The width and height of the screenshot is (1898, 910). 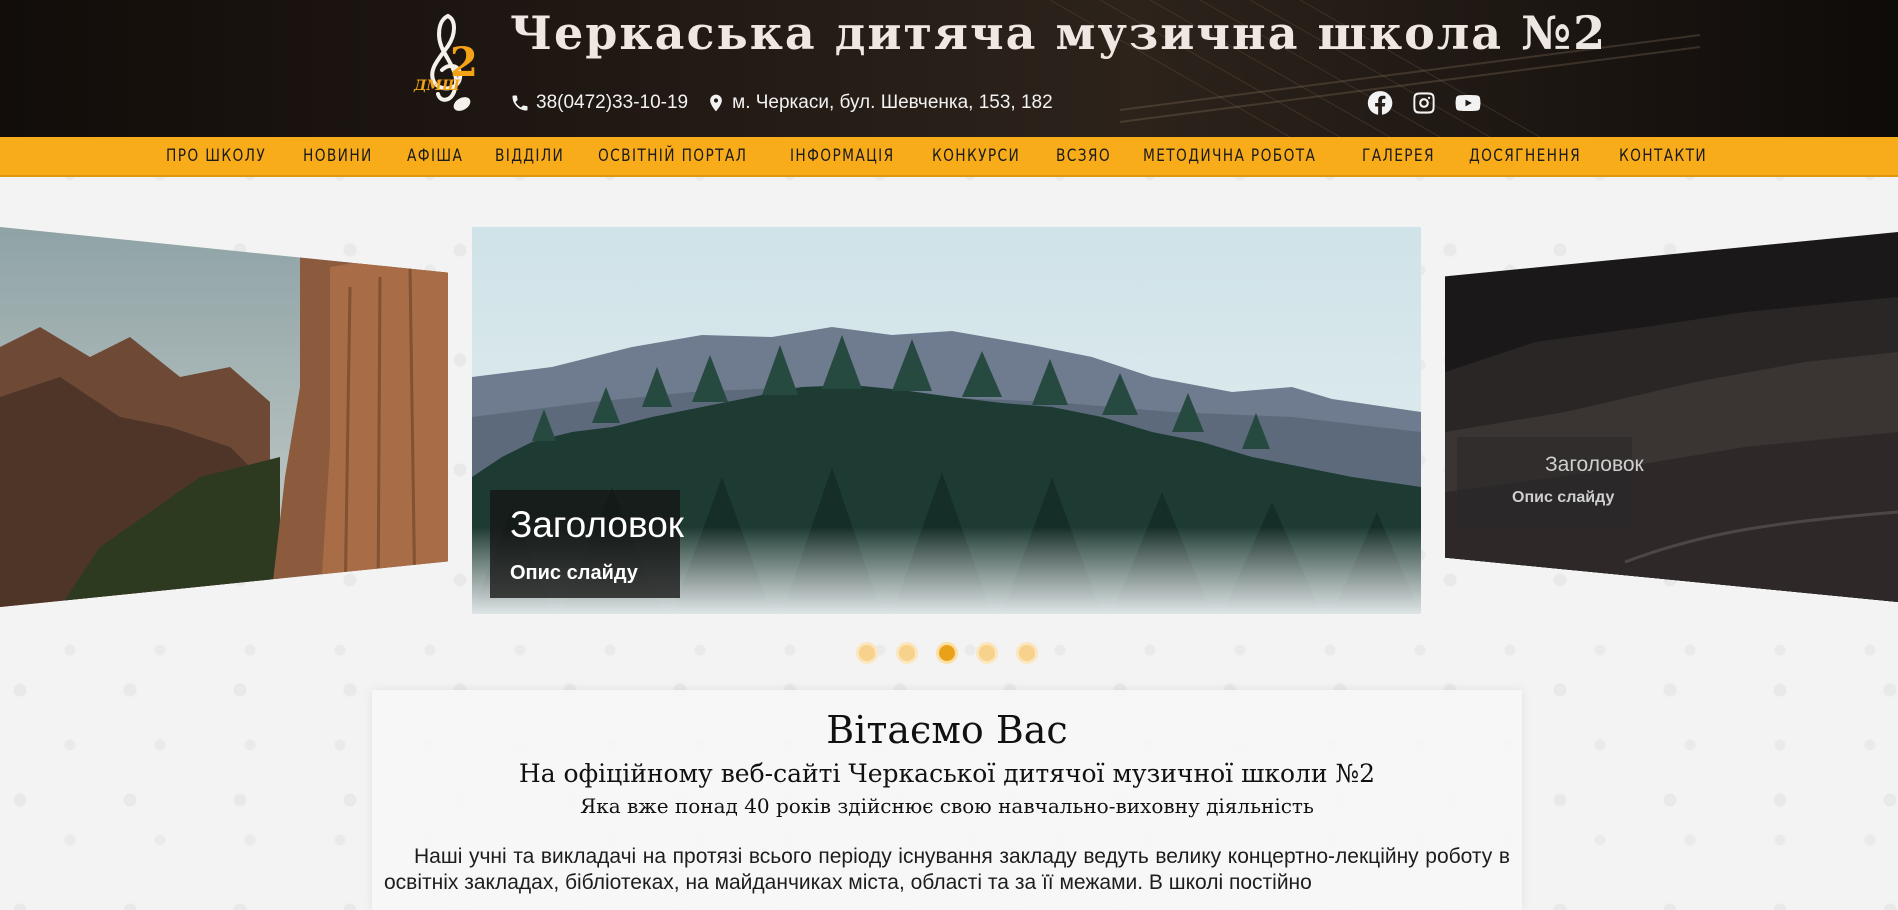 I want to click on school-logo: 2 ДМШ, so click(x=450, y=64).